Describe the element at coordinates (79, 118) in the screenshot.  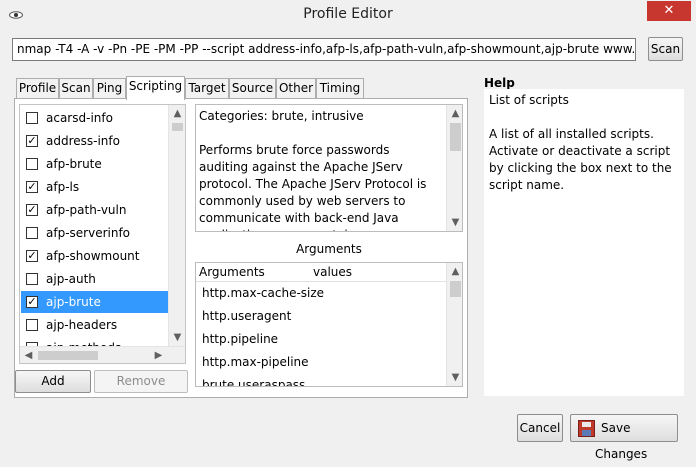
I see `script-name: acarsd-info` at that location.